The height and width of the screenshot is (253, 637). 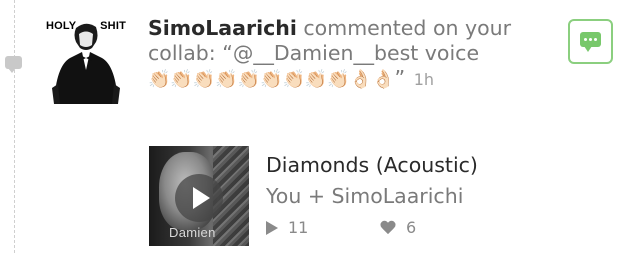 What do you see at coordinates (424, 79) in the screenshot?
I see `timestamp: 1h` at bounding box center [424, 79].